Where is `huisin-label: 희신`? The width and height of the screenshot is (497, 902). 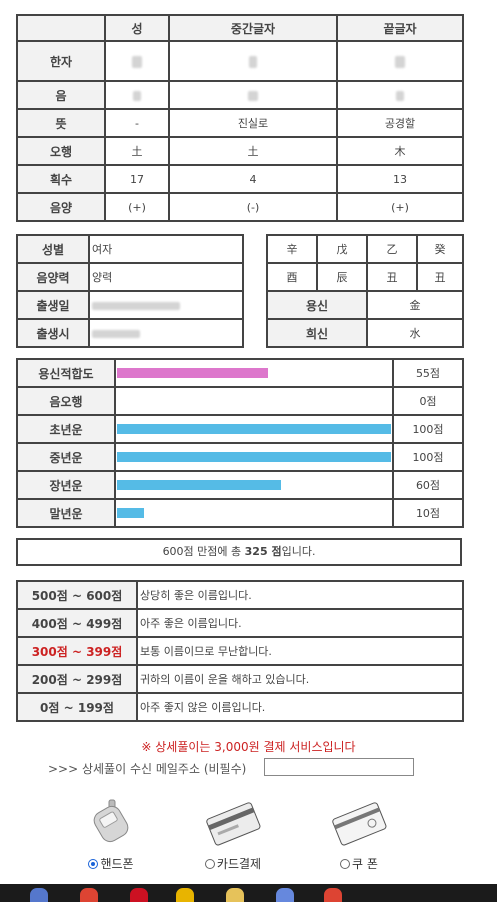 huisin-label: 희신 is located at coordinates (317, 333).